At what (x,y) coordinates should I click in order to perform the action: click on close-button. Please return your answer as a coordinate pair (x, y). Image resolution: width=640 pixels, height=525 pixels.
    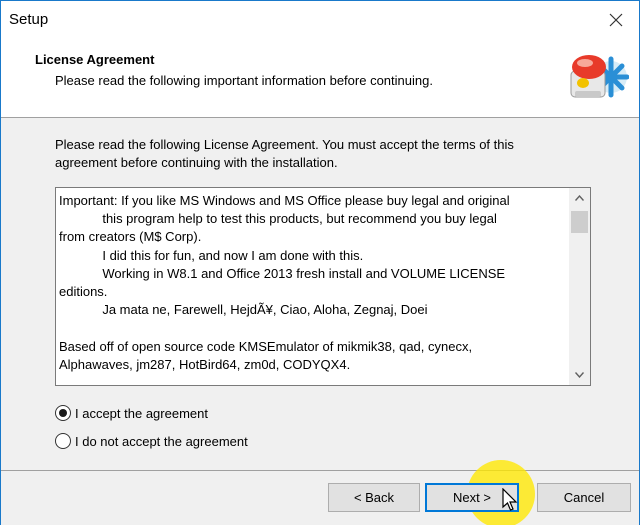
    Looking at the image, I should click on (616, 20).